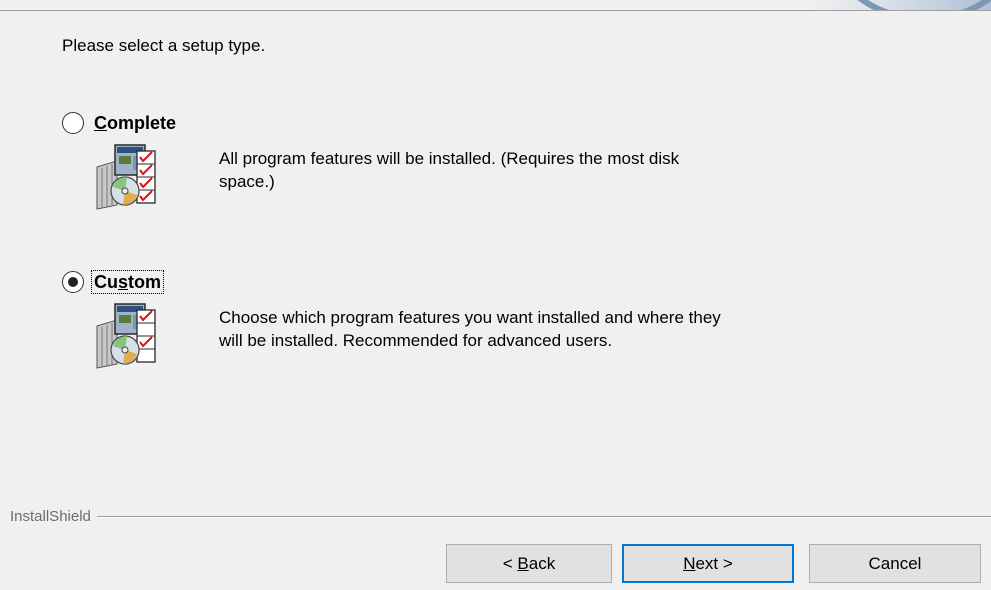 The image size is (991, 590). Describe the element at coordinates (895, 563) in the screenshot. I see `cancel-button: Cancel` at that location.